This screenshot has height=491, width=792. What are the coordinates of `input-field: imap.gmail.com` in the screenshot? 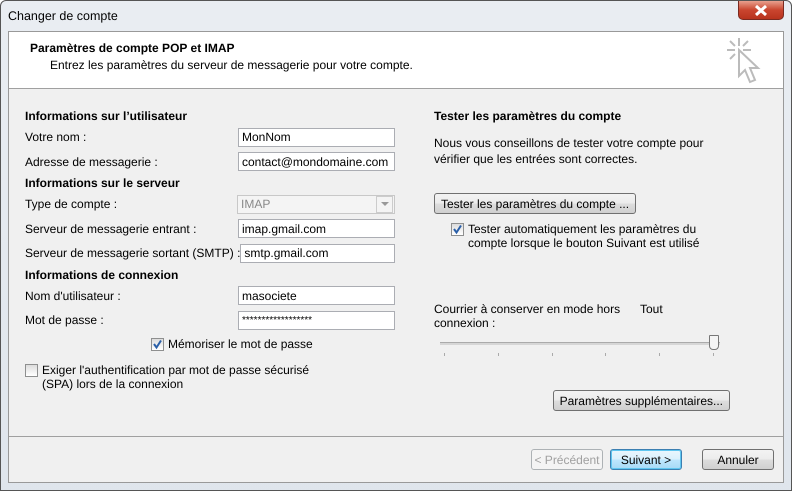 It's located at (316, 228).